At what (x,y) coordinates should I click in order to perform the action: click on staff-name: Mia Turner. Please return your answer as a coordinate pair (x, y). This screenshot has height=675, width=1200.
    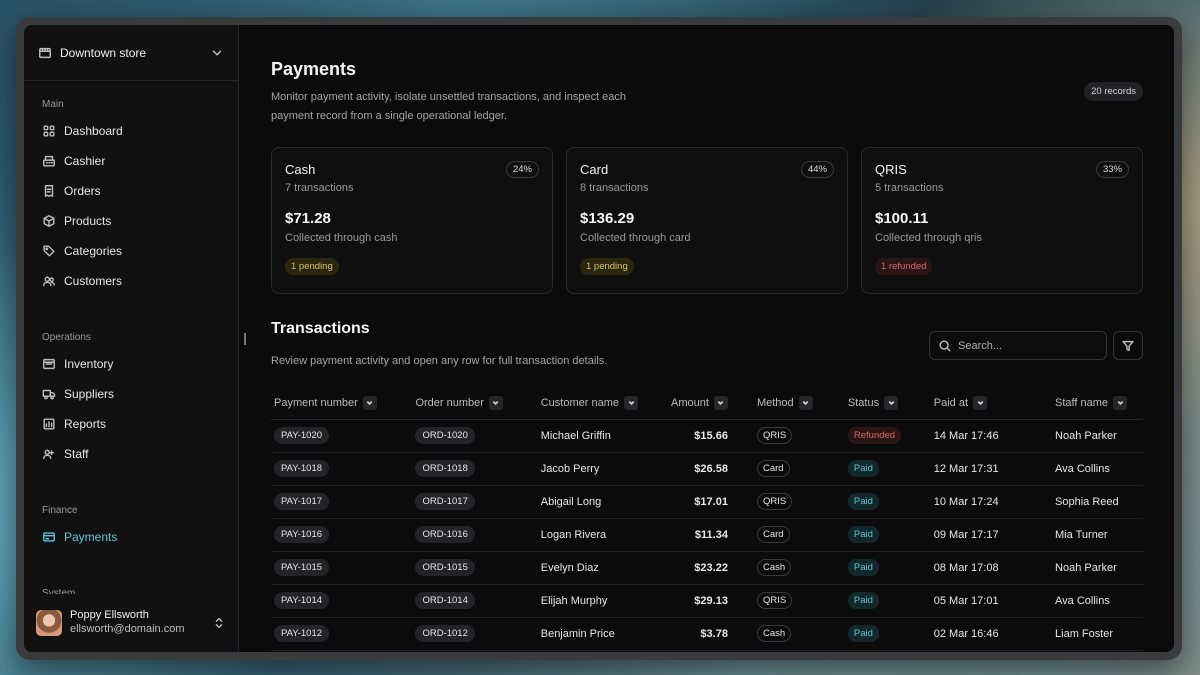
    Looking at the image, I should click on (1097, 535).